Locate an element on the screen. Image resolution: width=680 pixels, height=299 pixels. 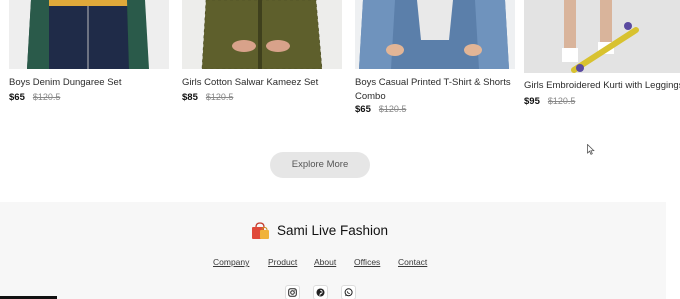
product-name-line: Boys Casual Printed T-Shirt & Shorts is located at coordinates (433, 82).